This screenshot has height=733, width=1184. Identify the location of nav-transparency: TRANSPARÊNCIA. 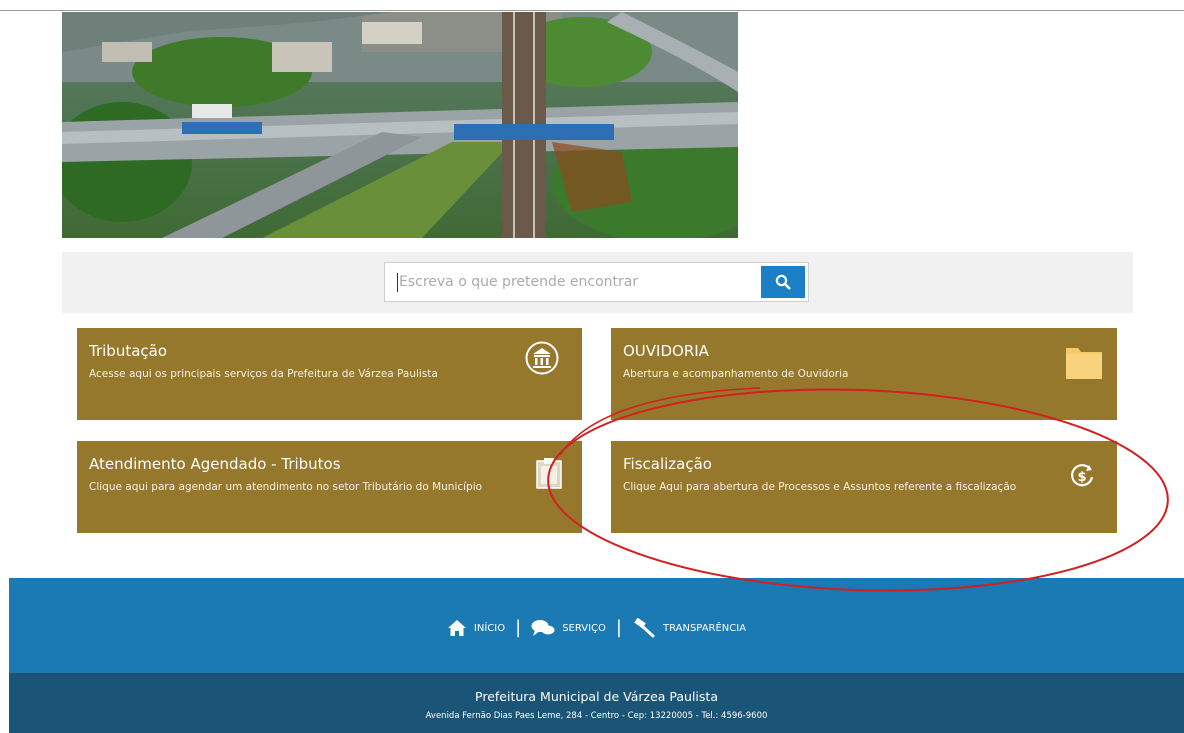
(689, 628).